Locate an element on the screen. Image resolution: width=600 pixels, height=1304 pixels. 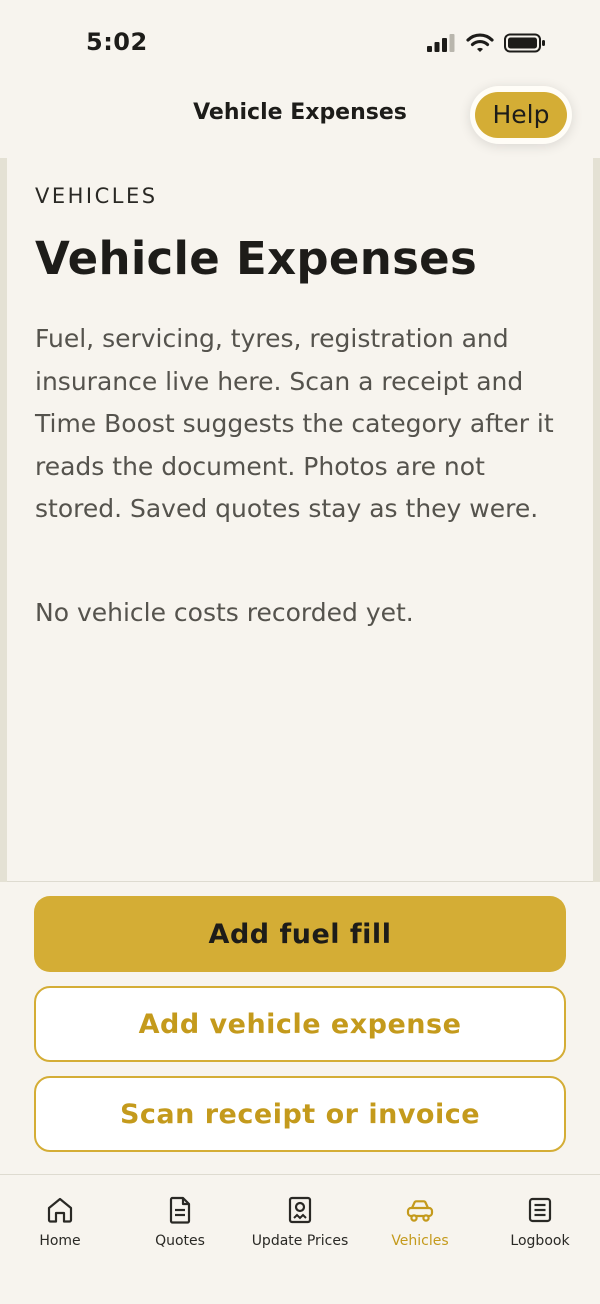
nav-header: Vehicle Expenses Help is located at coordinates (300, 122).